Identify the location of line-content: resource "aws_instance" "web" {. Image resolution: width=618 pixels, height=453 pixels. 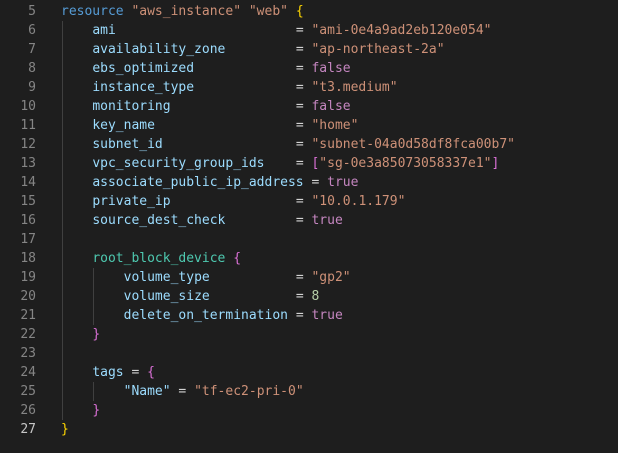
(182, 11).